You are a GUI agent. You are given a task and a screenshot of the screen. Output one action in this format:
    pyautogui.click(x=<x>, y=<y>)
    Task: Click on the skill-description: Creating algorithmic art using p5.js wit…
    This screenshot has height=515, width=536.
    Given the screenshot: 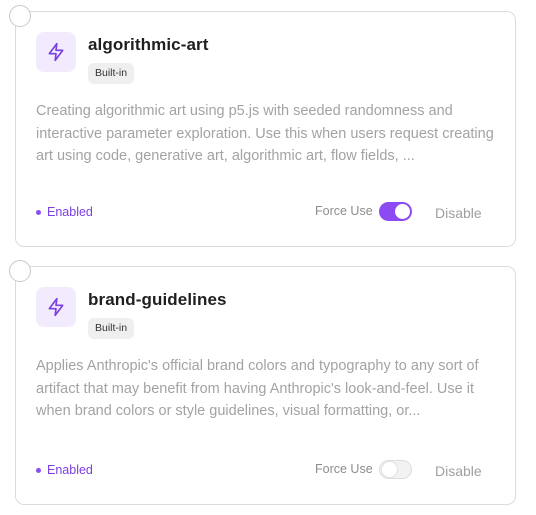 What is the action you would take?
    pyautogui.click(x=265, y=133)
    